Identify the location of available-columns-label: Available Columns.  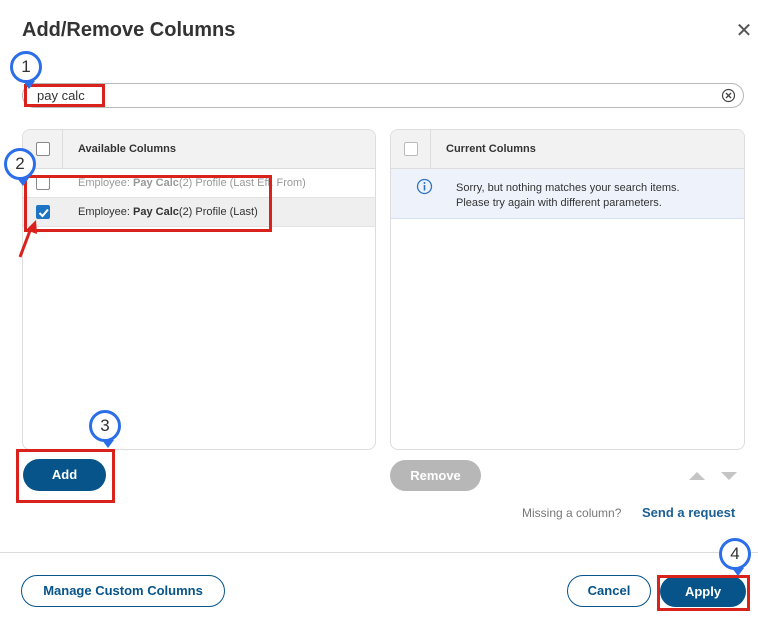
(127, 149).